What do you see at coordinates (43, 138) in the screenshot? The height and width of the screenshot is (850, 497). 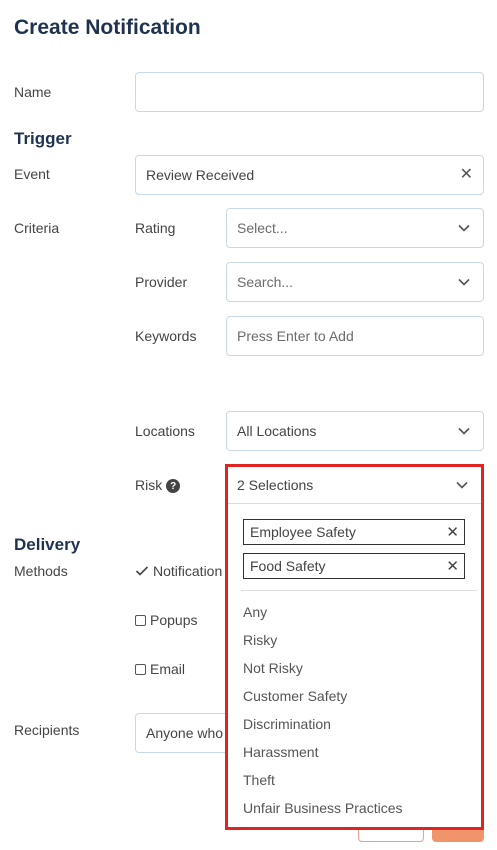 I see `trigger-heading: Trigger` at bounding box center [43, 138].